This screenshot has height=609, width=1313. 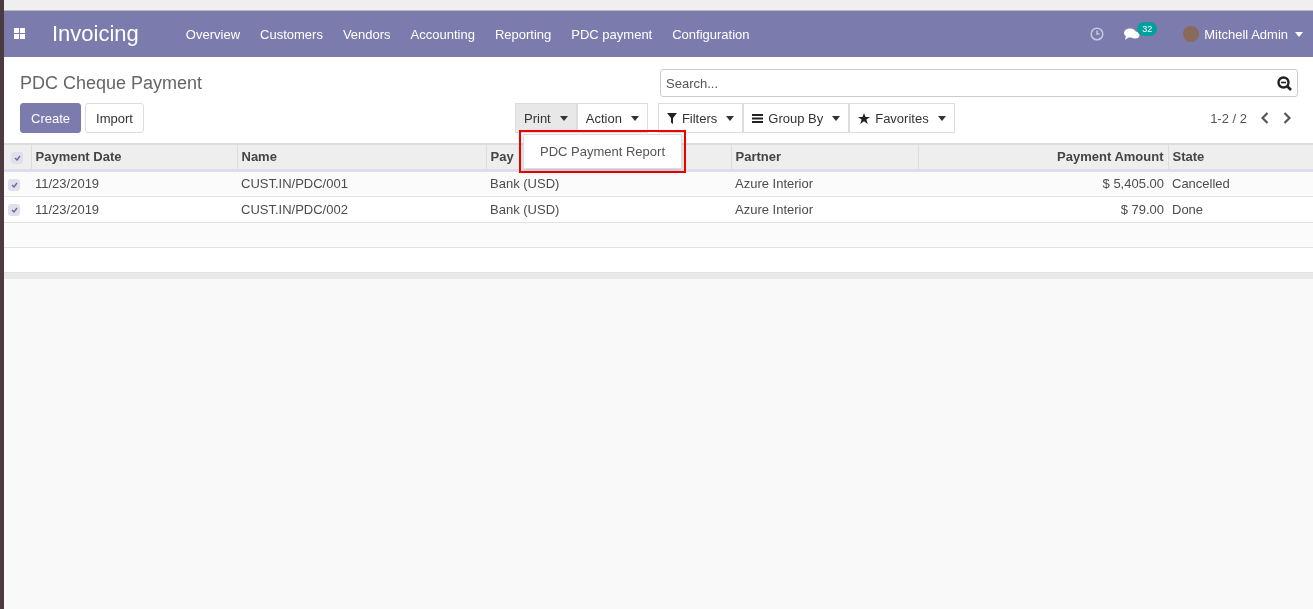 I want to click on menu-item: Accounting, so click(x=442, y=34).